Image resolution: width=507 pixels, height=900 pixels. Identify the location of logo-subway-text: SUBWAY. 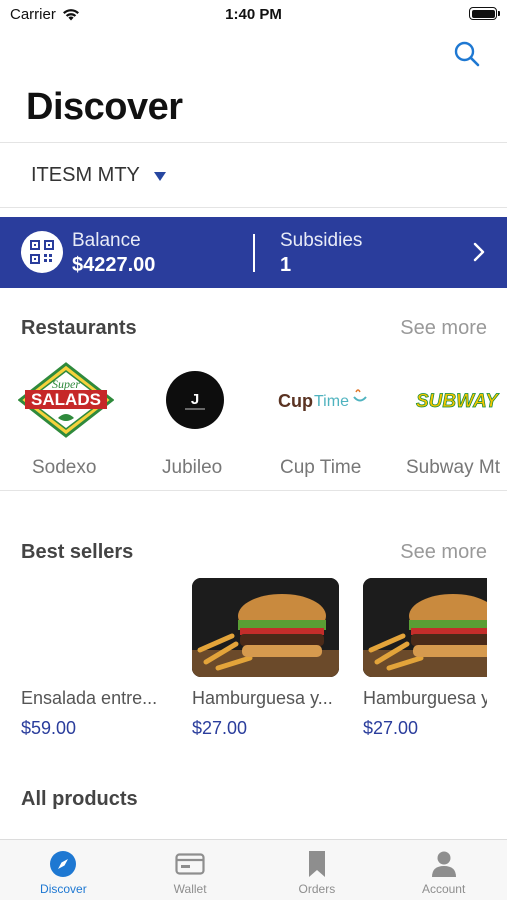
(458, 401).